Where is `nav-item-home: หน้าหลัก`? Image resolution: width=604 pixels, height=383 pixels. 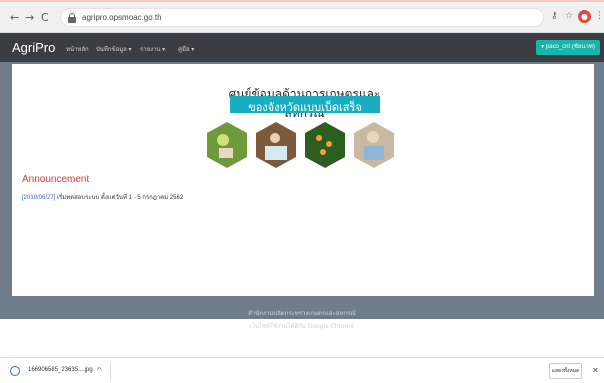
nav-item-home: หน้าหลัก is located at coordinates (77, 49).